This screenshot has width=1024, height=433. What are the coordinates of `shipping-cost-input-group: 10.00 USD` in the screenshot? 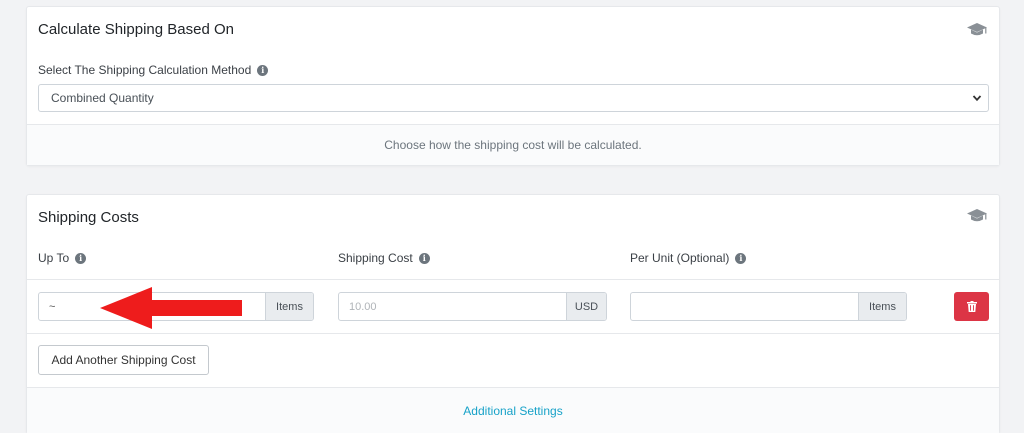 It's located at (472, 306).